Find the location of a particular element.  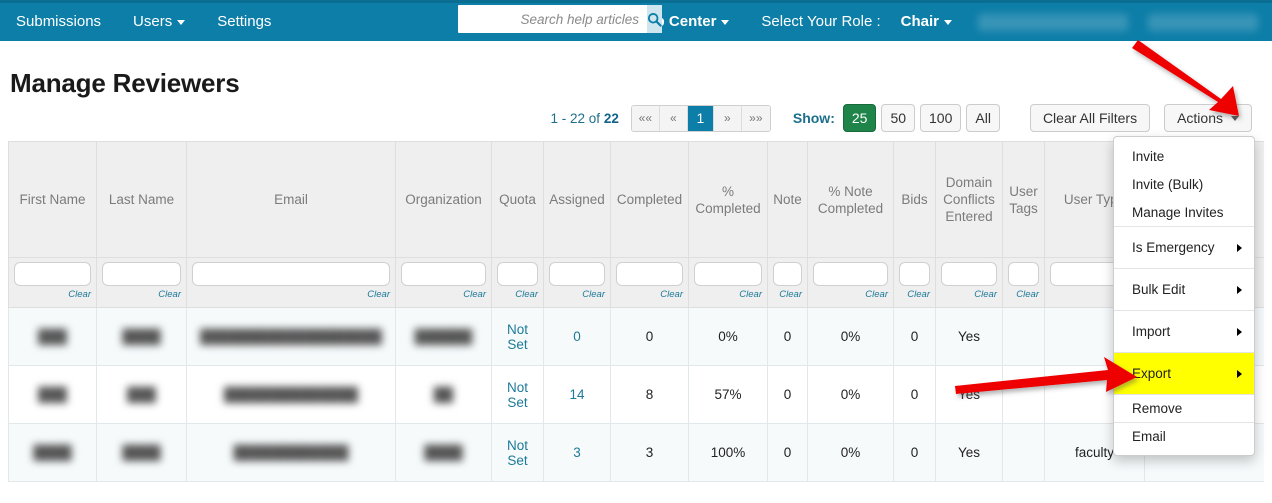

filter-input-organization is located at coordinates (443, 274).